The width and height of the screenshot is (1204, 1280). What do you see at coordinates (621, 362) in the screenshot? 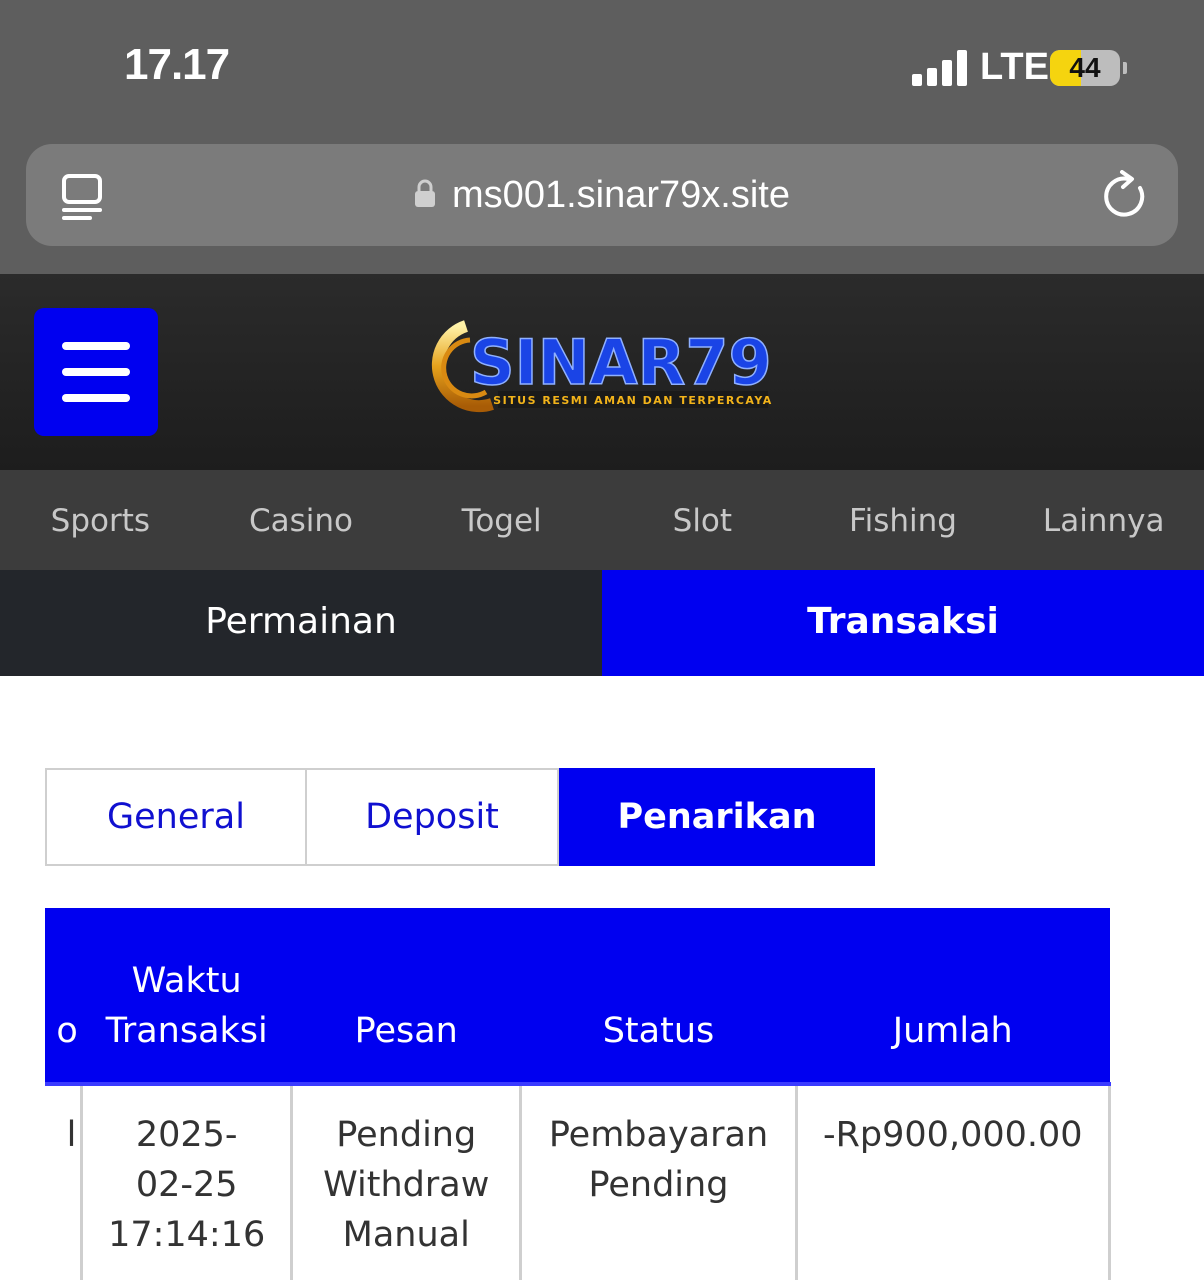
I see `logo-text: SINAR79` at bounding box center [621, 362].